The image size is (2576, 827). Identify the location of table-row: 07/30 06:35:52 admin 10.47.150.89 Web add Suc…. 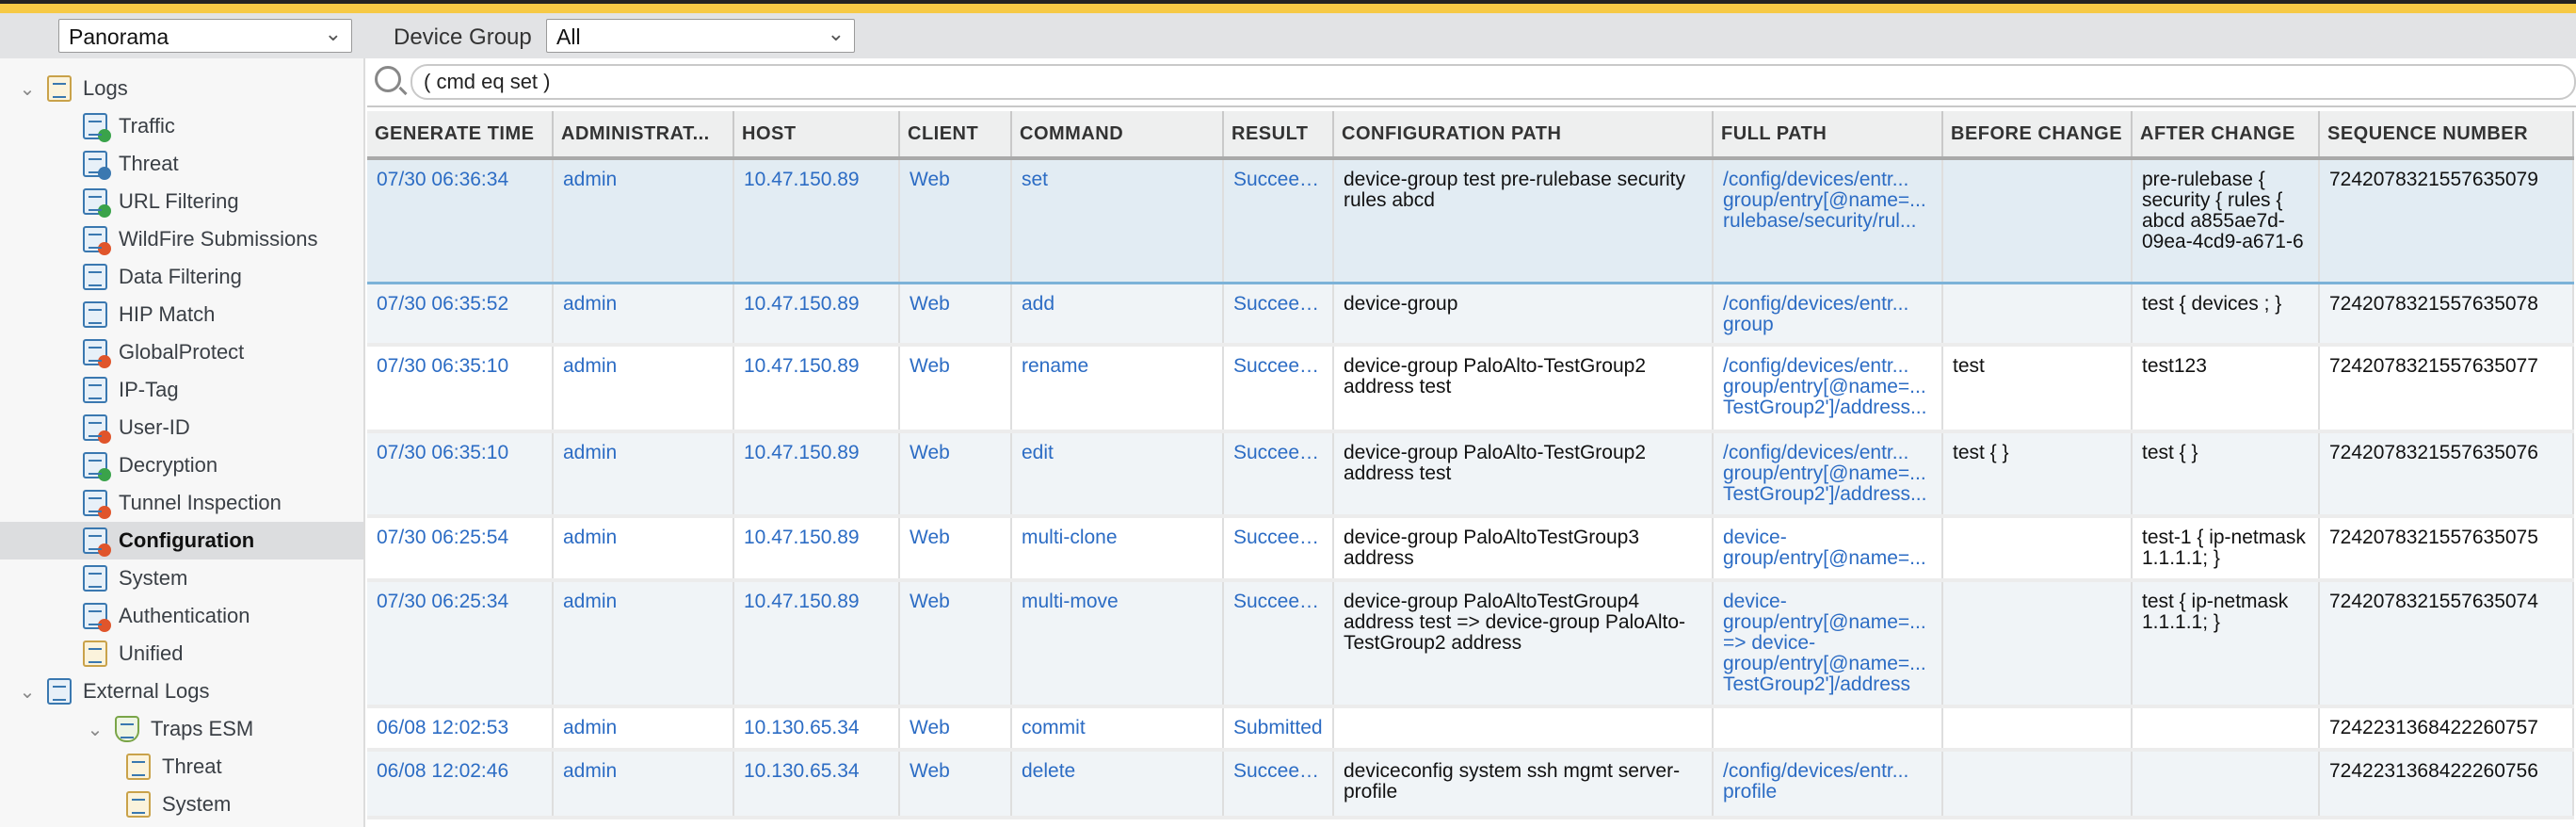
(1470, 315).